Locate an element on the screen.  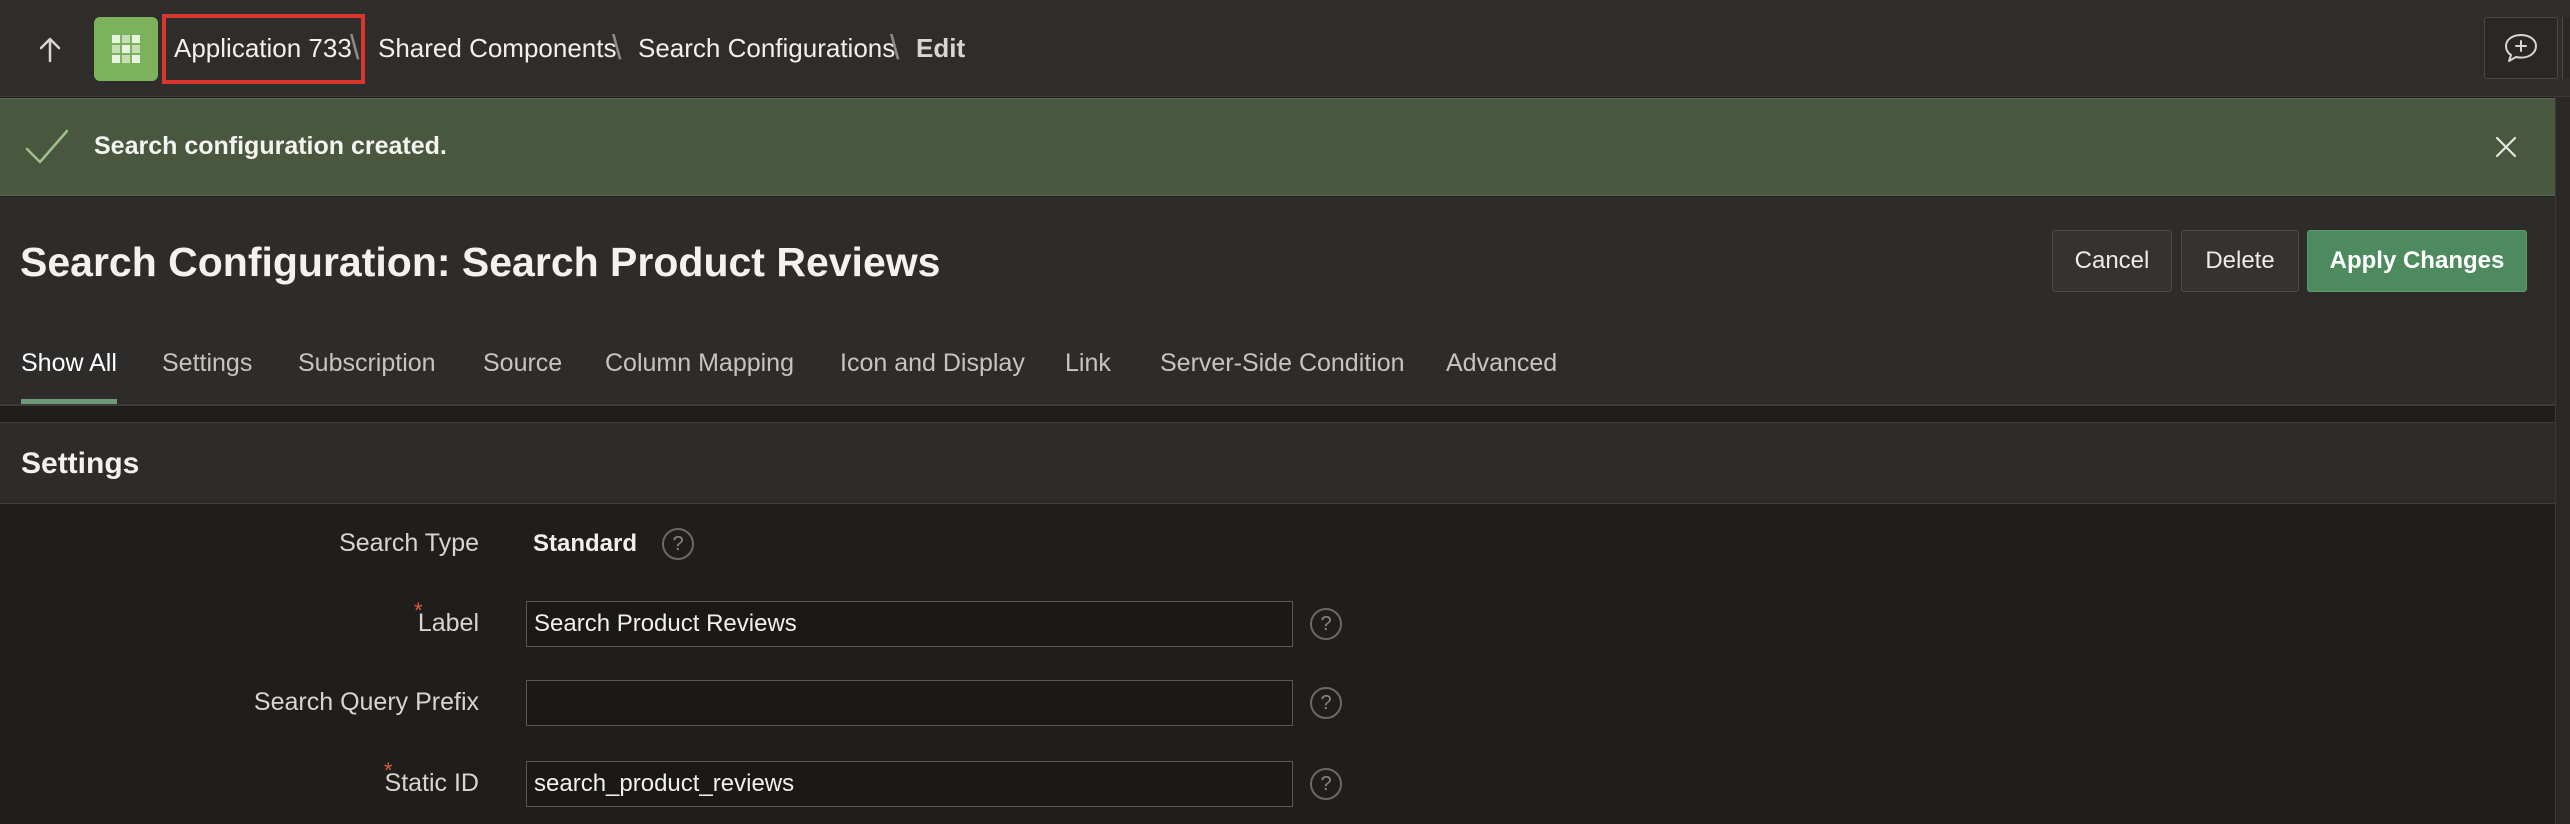
success-message: Search configuration created. is located at coordinates (270, 146).